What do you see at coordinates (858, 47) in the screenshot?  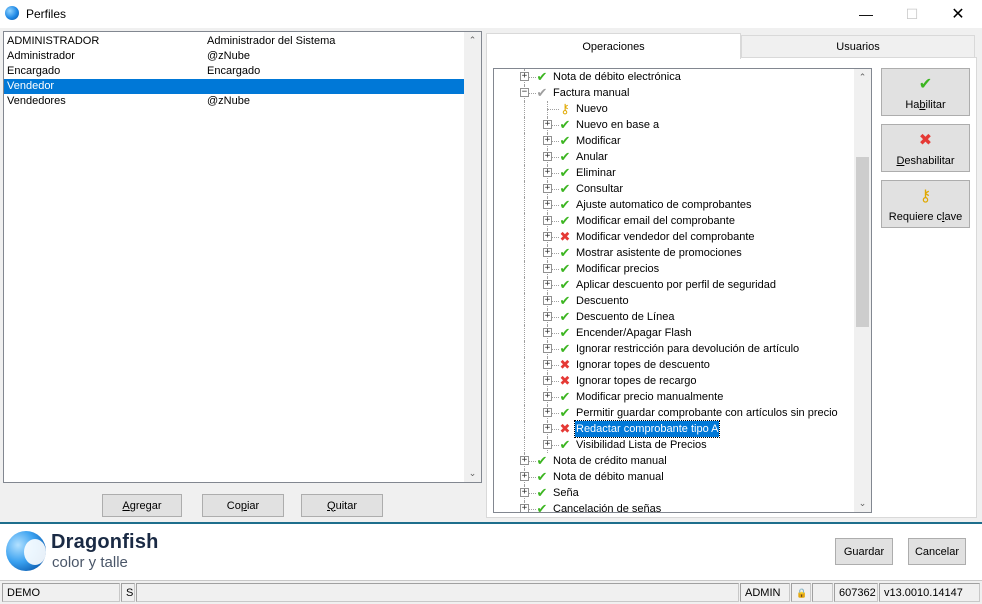 I see `tab-usuarios: Usuarios` at bounding box center [858, 47].